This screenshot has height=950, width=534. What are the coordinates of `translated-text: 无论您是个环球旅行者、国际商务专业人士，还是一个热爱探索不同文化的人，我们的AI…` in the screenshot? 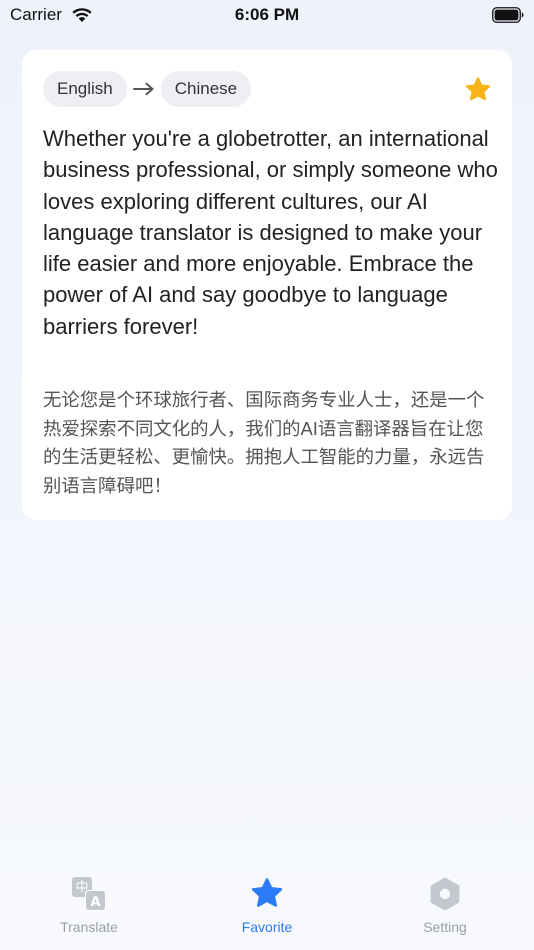 It's located at (264, 442).